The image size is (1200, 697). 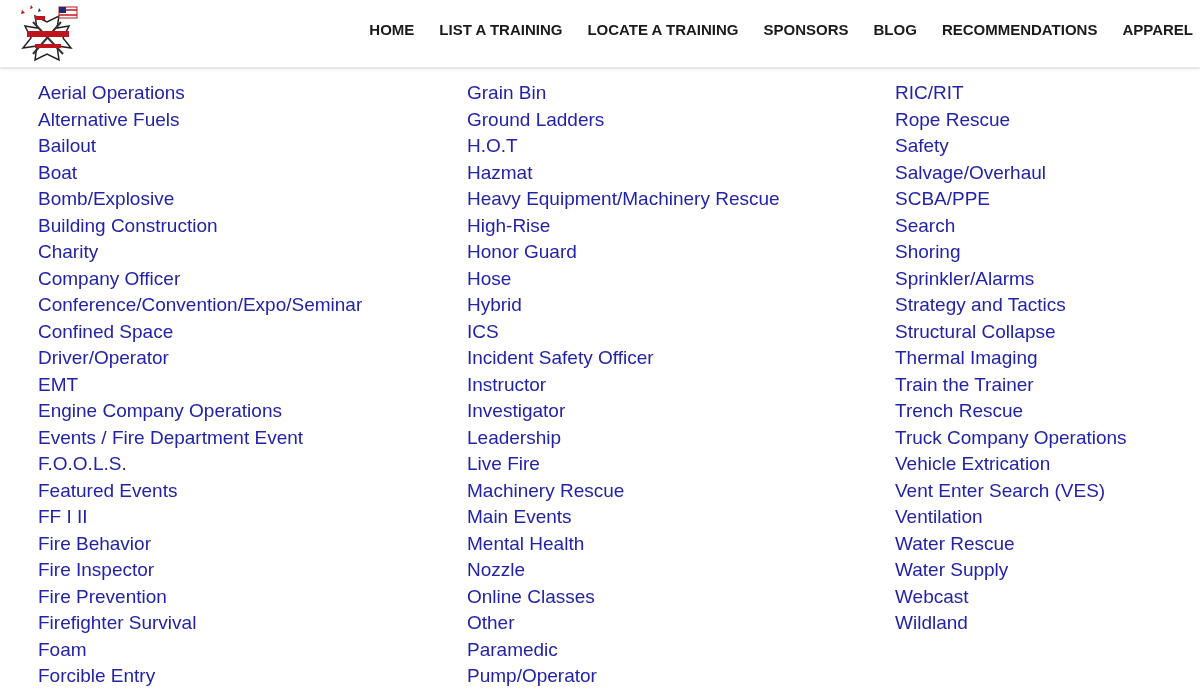 I want to click on category-link: ICS, so click(x=483, y=331).